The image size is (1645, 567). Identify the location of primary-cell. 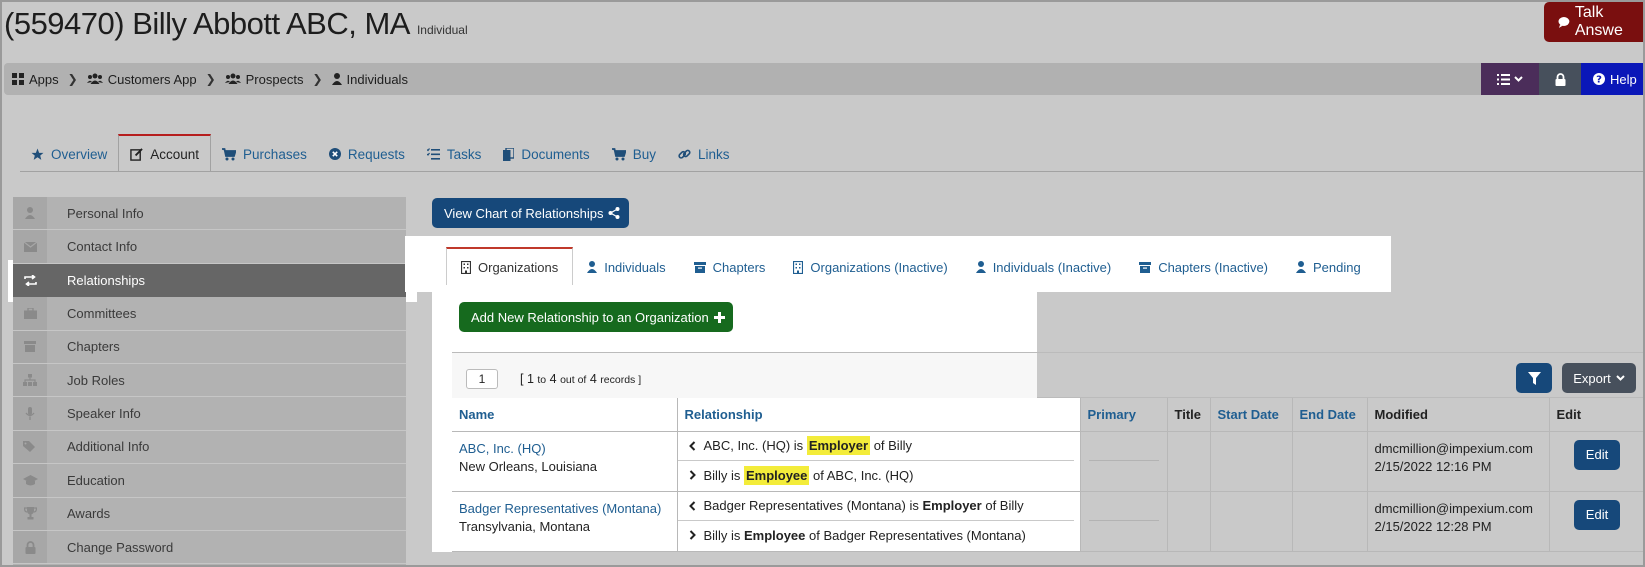
(1124, 521).